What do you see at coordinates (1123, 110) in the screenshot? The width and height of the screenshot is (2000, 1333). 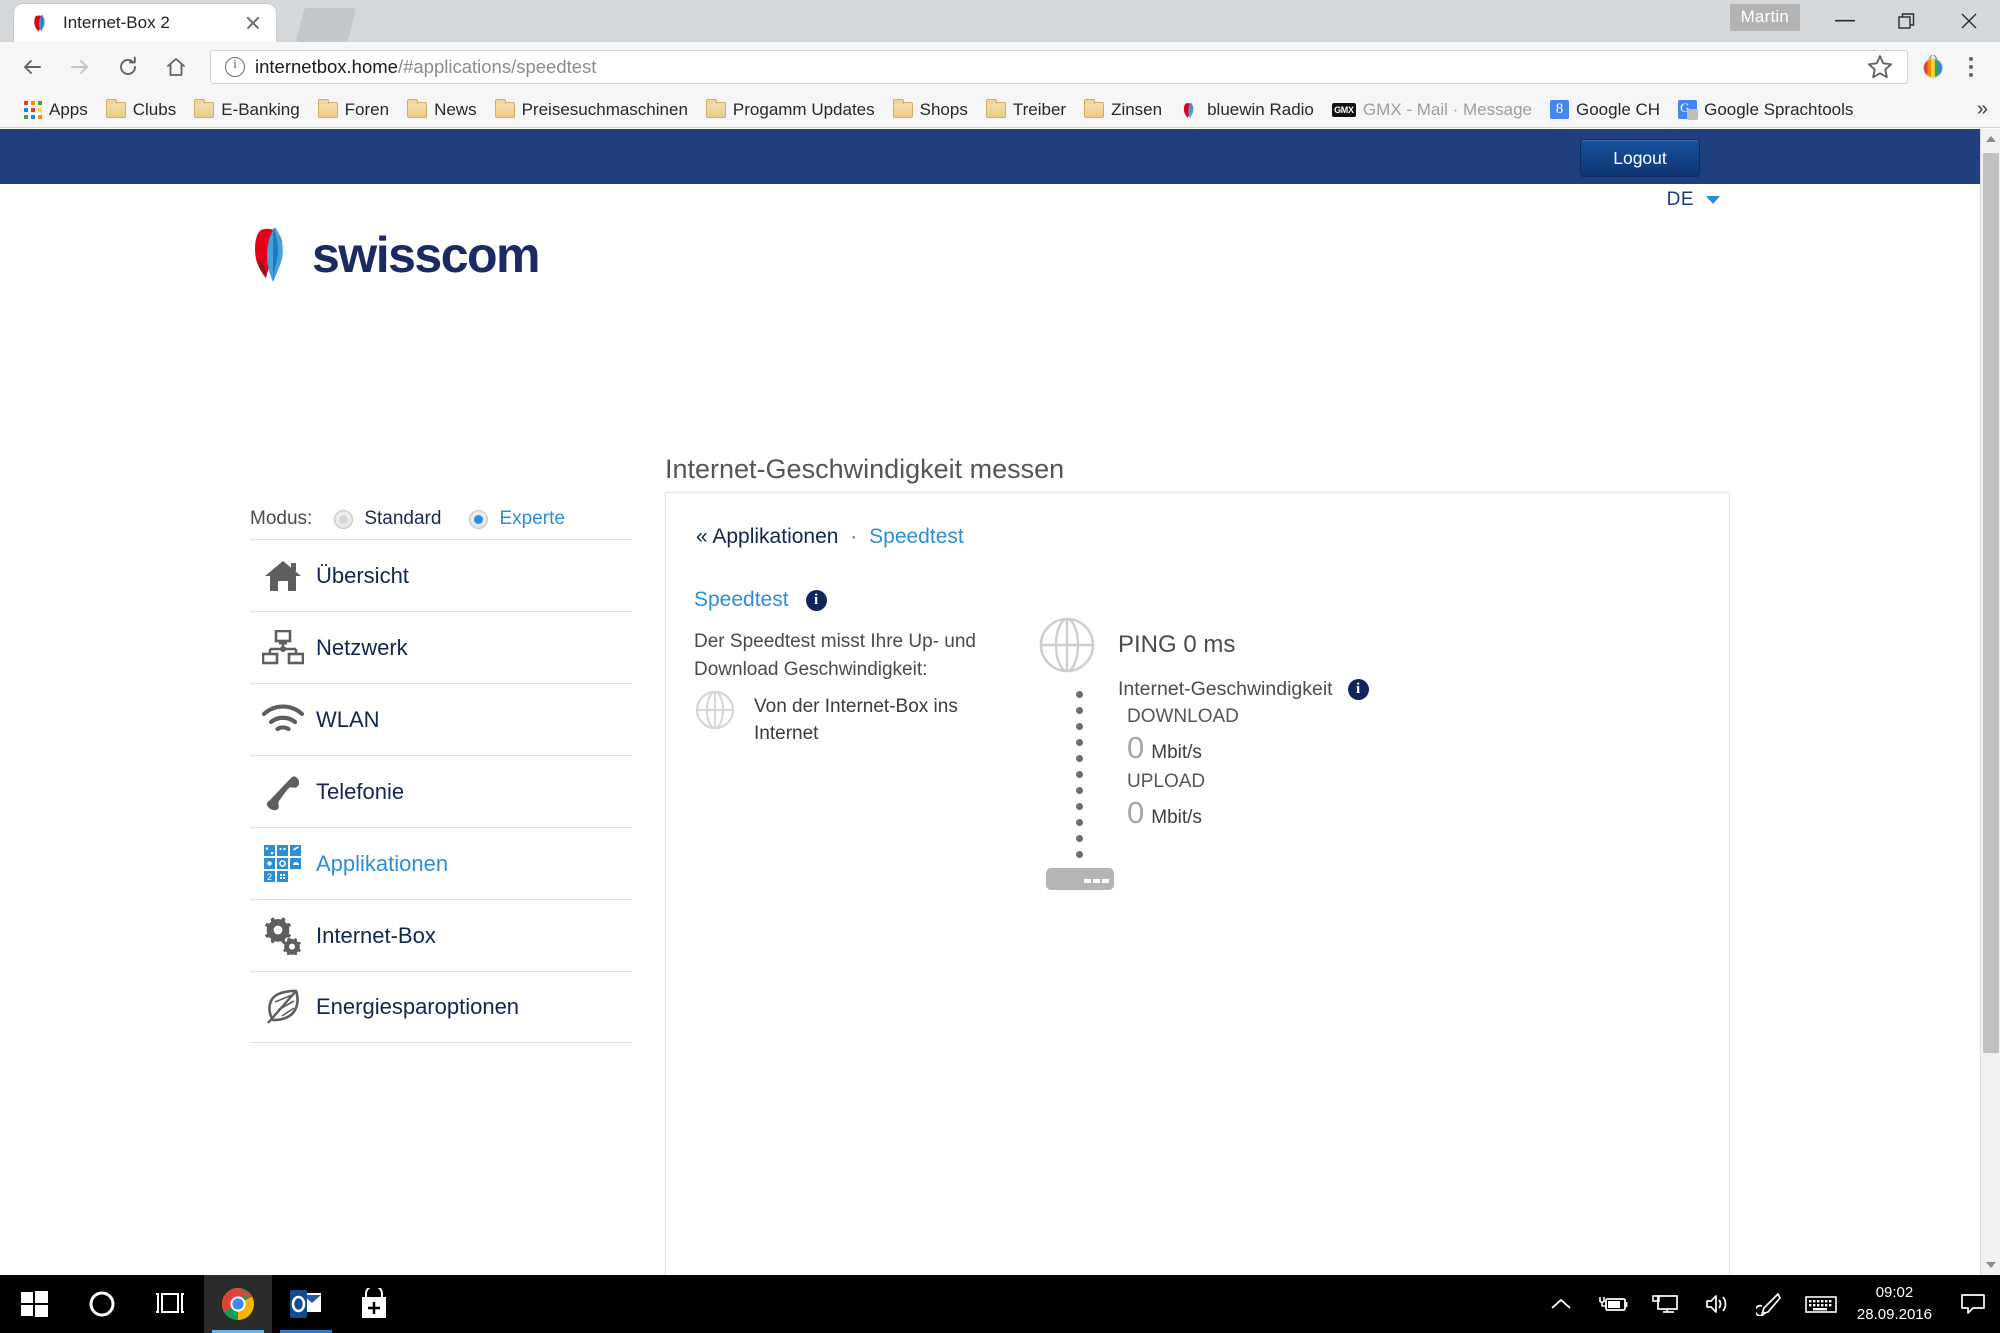 I see `bookmark-zinsen: Zinsen` at bounding box center [1123, 110].